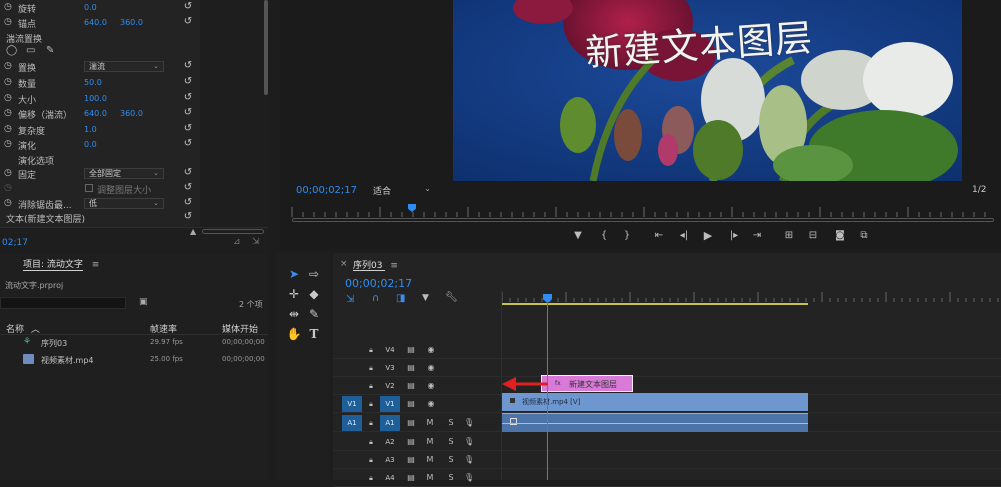  I want to click on project-tab: 项目: 流动文字 ≡, so click(61, 263).